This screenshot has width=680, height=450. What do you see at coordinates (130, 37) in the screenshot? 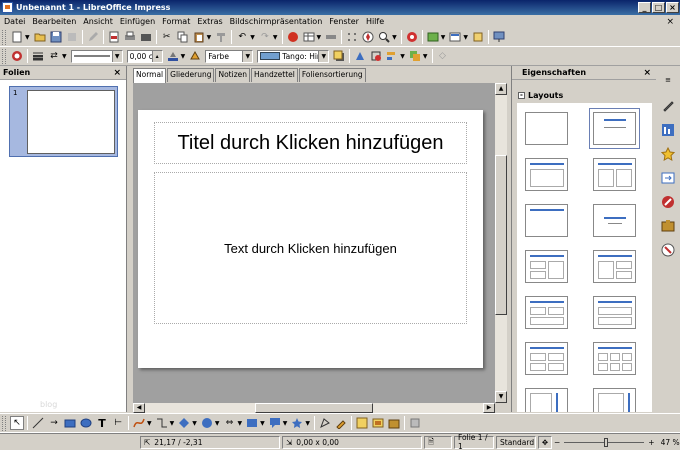
I see `print-icon` at bounding box center [130, 37].